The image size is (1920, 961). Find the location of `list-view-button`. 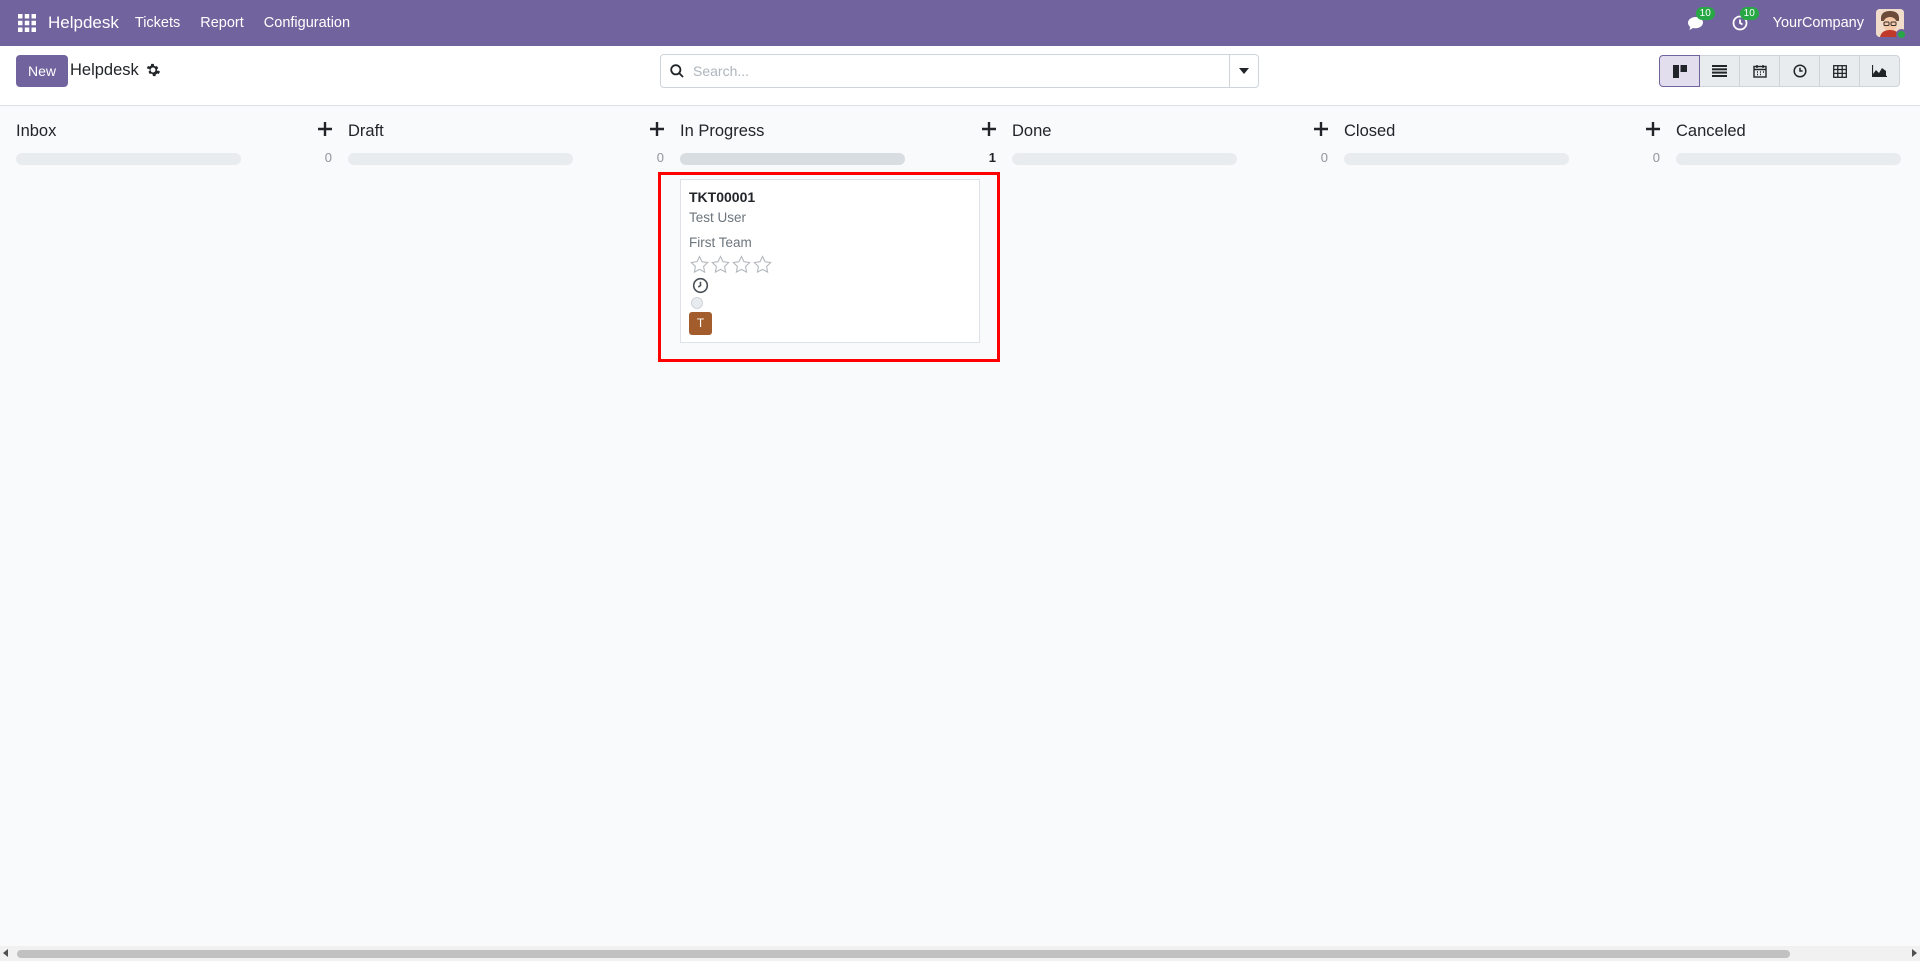

list-view-button is located at coordinates (1719, 71).